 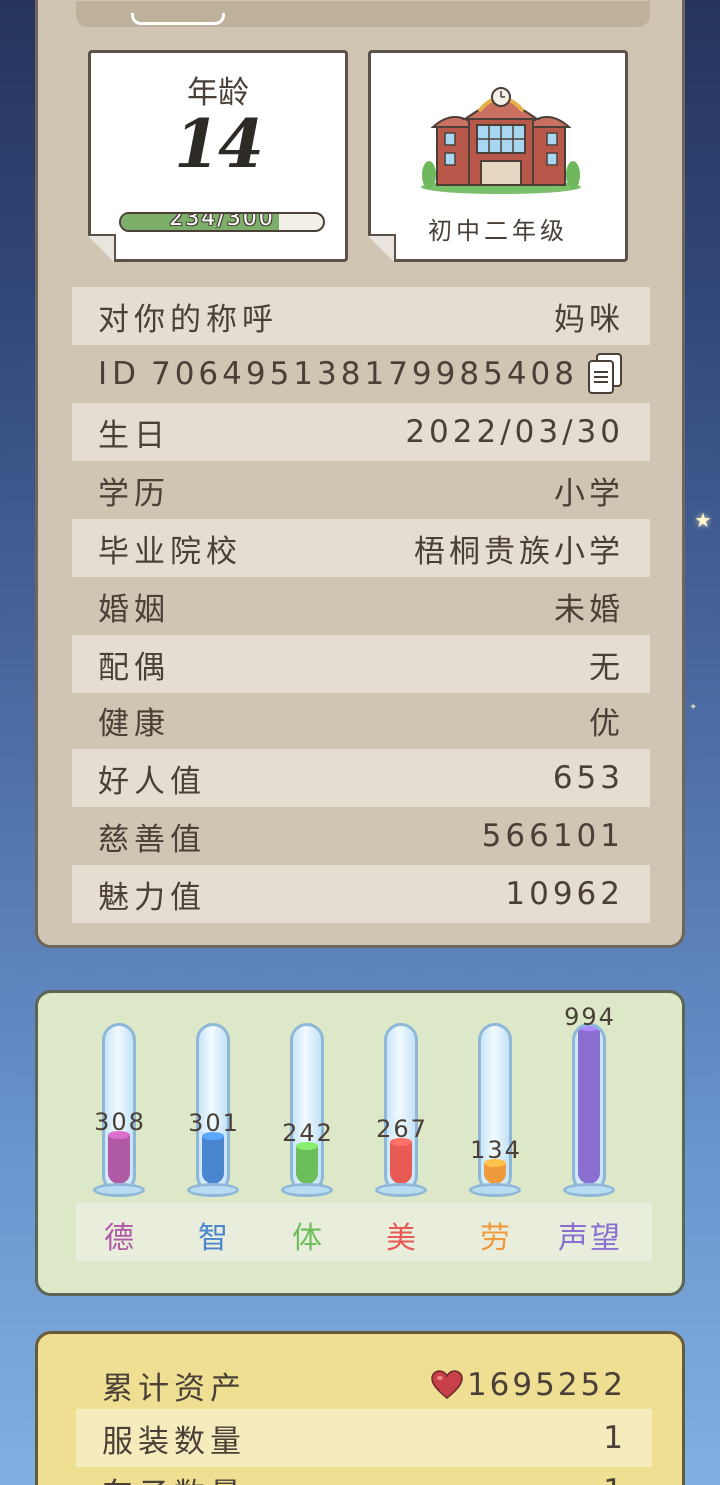 I want to click on school-row: 毕业院校 梧桐贵族小学, so click(x=361, y=548).